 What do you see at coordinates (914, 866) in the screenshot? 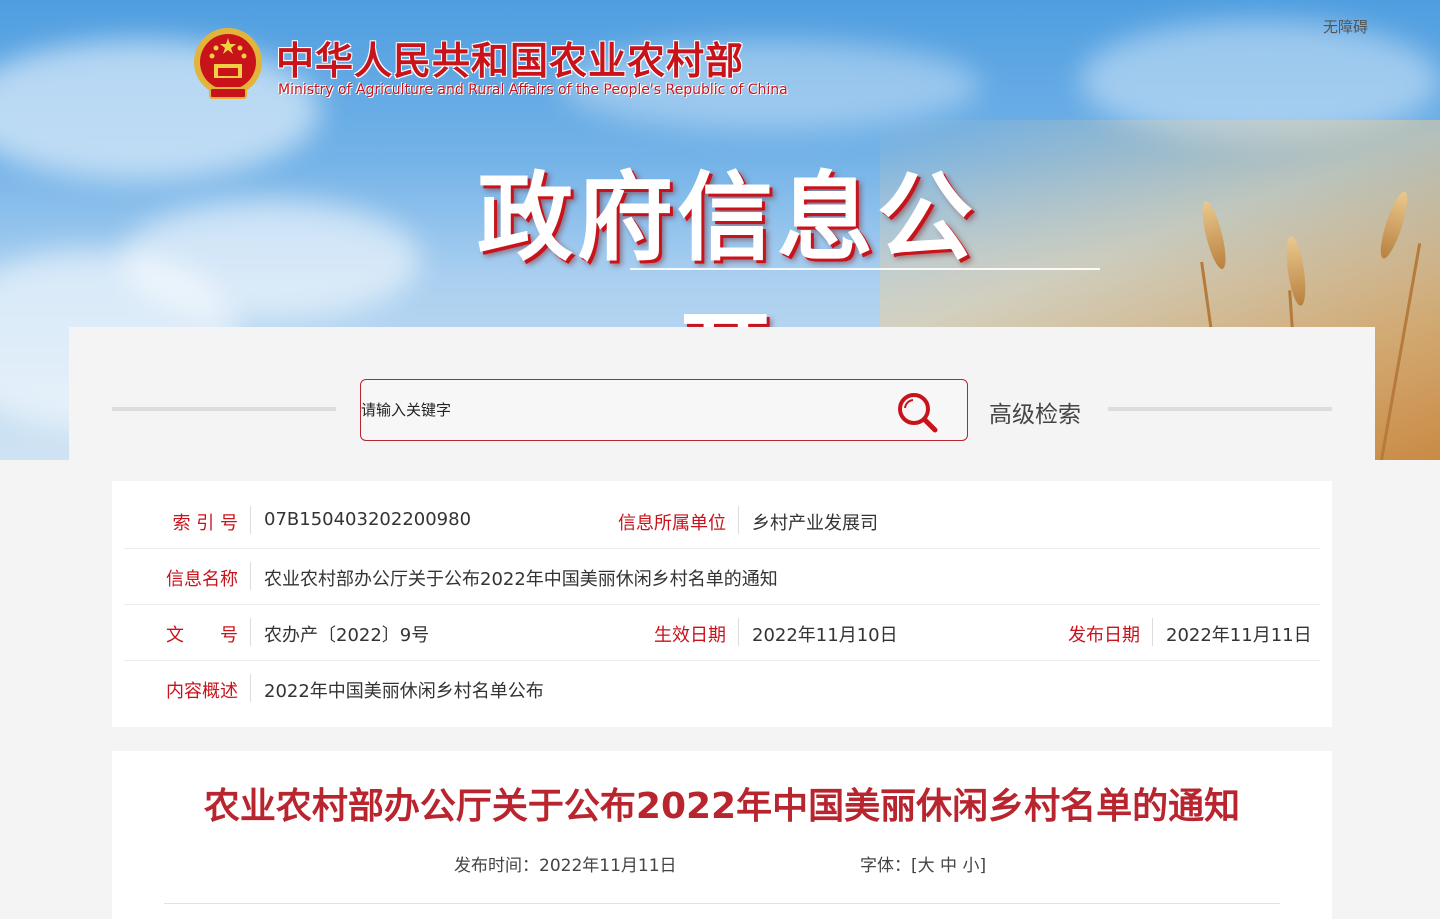
I see `bracket: [` at bounding box center [914, 866].